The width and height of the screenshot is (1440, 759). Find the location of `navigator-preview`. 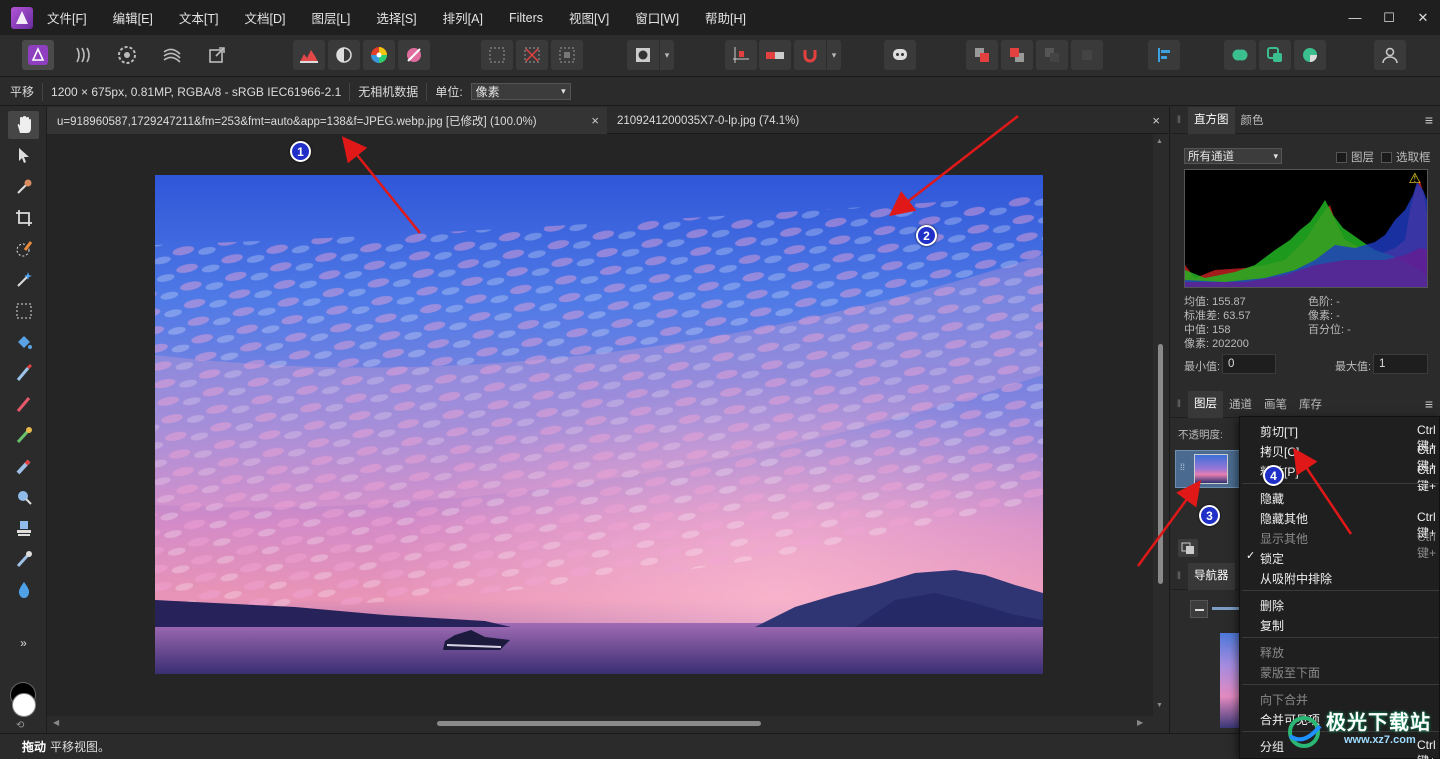

navigator-preview is located at coordinates (1230, 680).